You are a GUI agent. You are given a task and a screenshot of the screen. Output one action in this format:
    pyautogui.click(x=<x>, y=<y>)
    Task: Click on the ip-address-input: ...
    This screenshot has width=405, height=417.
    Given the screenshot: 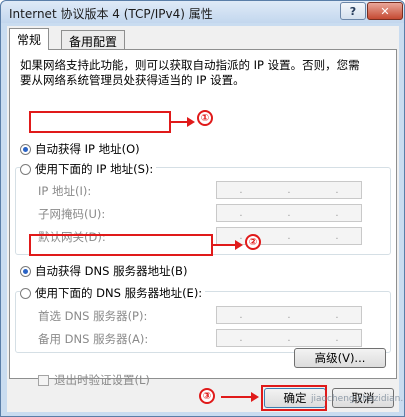 What is the action you would take?
    pyautogui.click(x=289, y=190)
    